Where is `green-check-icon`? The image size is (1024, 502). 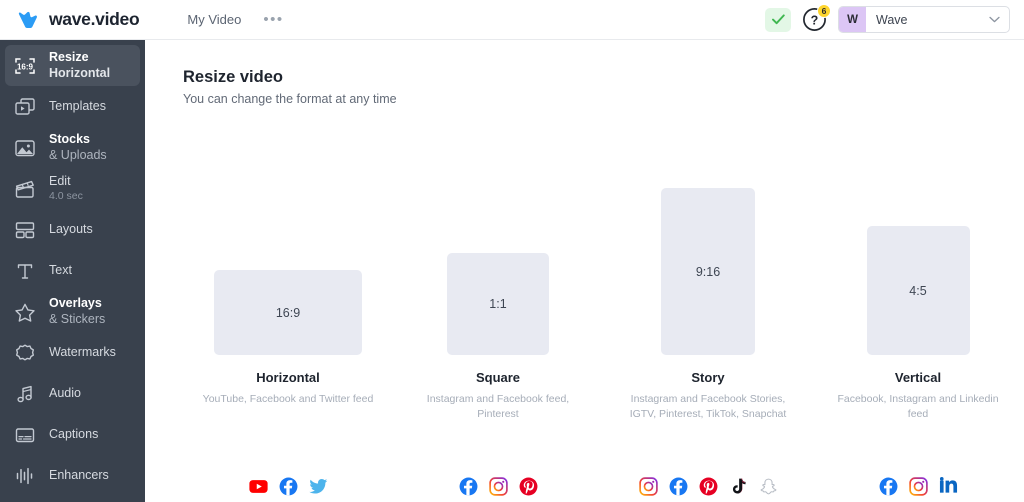 green-check-icon is located at coordinates (778, 19).